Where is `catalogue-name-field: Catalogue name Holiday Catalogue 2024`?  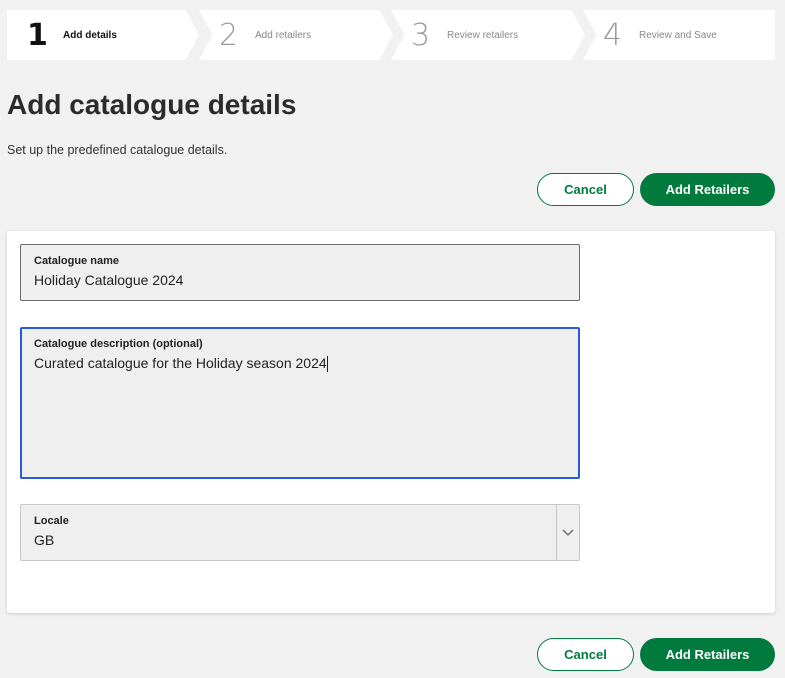
catalogue-name-field: Catalogue name Holiday Catalogue 2024 is located at coordinates (300, 272).